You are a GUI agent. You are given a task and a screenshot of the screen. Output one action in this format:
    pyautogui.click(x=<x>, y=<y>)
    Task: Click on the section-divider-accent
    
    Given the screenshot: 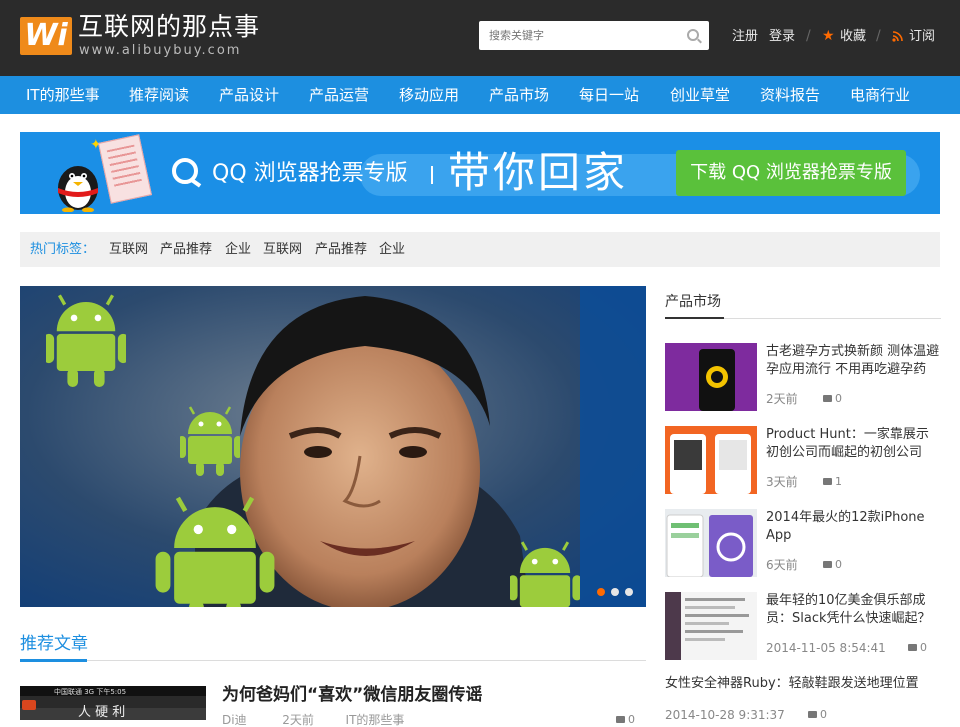 What is the action you would take?
    pyautogui.click(x=53, y=660)
    